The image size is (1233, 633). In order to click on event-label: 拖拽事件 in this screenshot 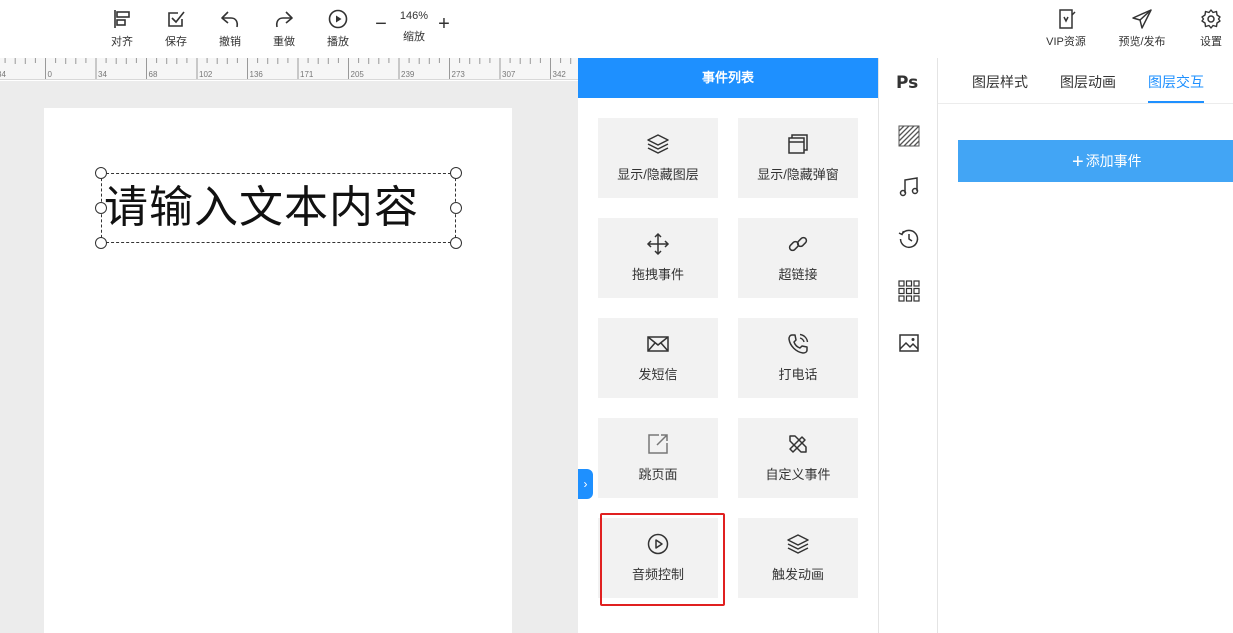, I will do `click(657, 274)`.